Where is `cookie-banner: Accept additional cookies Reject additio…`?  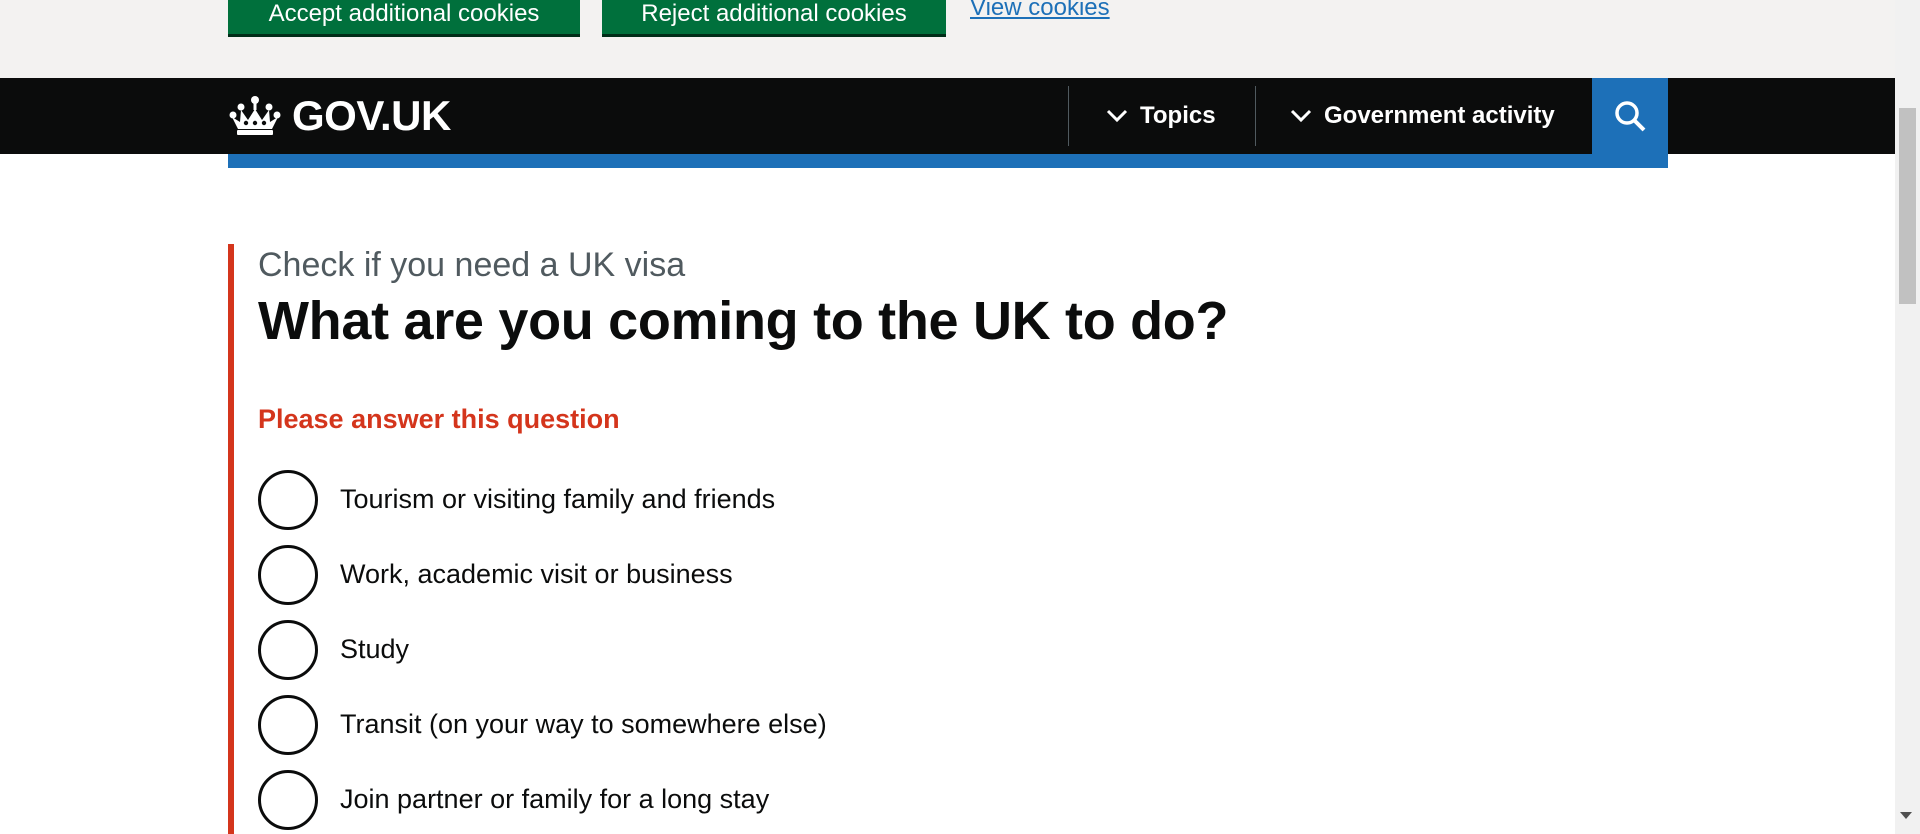 cookie-banner: Accept additional cookies Reject additio… is located at coordinates (947, 39).